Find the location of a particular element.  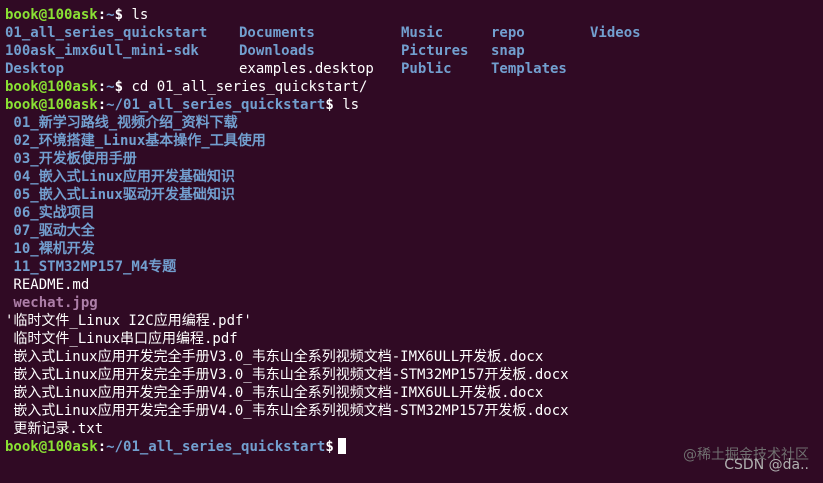

watermark-csdn: CSDN @da.. is located at coordinates (766, 465).